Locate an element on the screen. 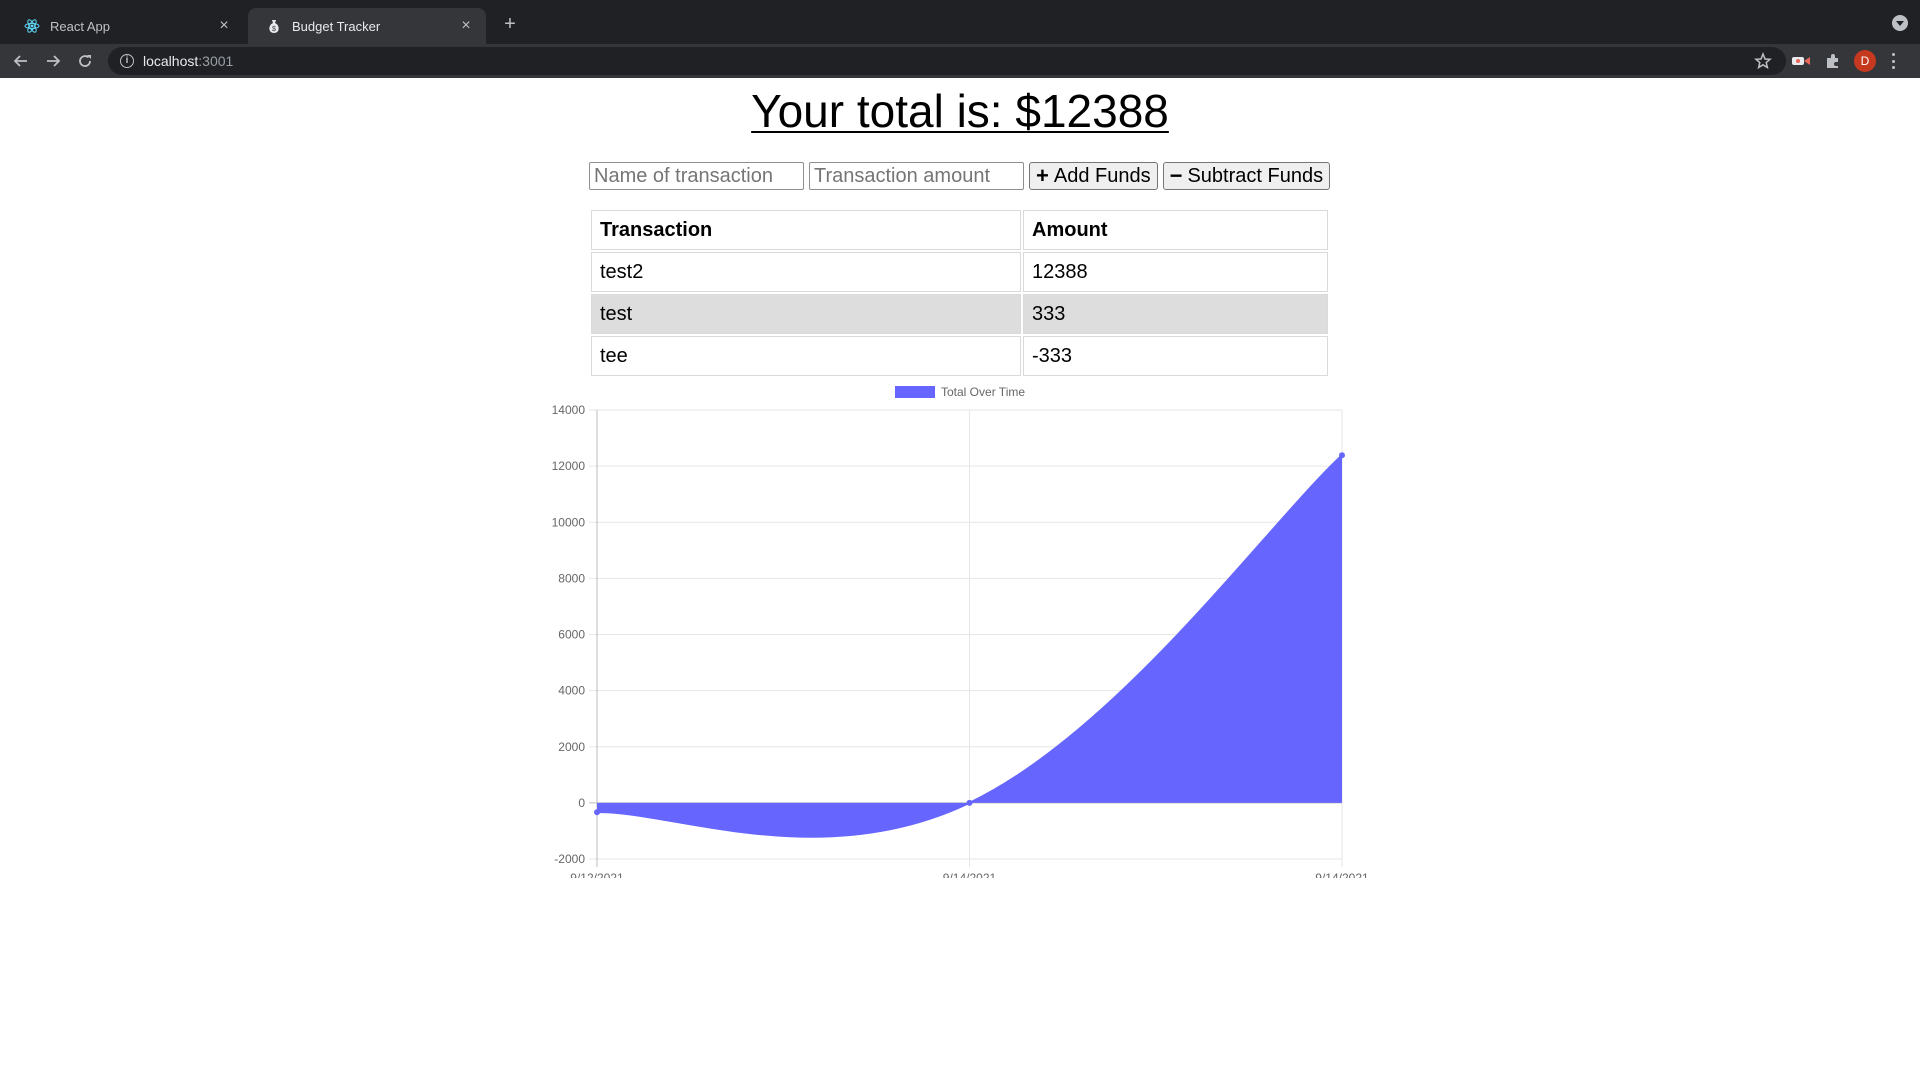 The height and width of the screenshot is (1080, 1920). transaction-name-cell: test2 is located at coordinates (806, 272).